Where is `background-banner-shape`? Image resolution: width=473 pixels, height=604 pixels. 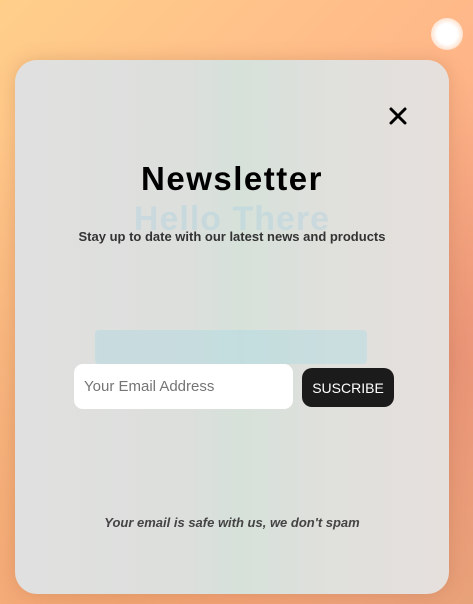
background-banner-shape is located at coordinates (231, 347).